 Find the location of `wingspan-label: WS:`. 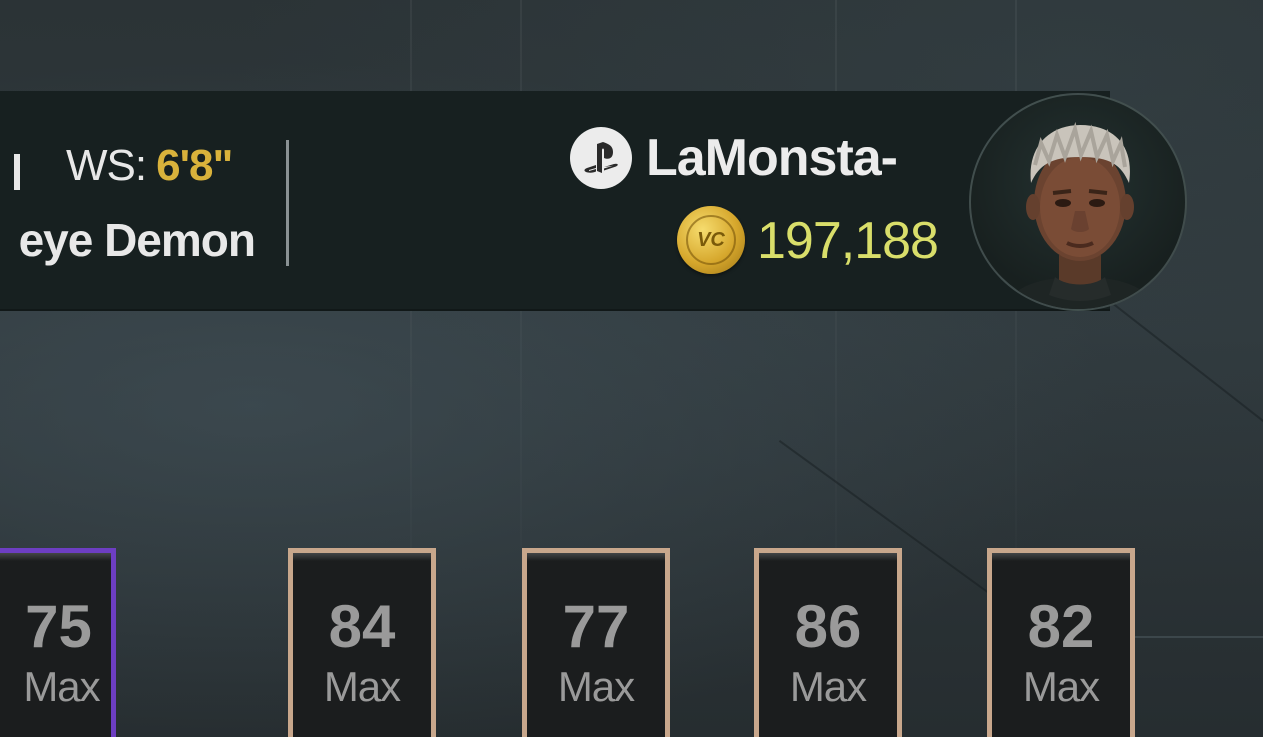

wingspan-label: WS: is located at coordinates (106, 165).